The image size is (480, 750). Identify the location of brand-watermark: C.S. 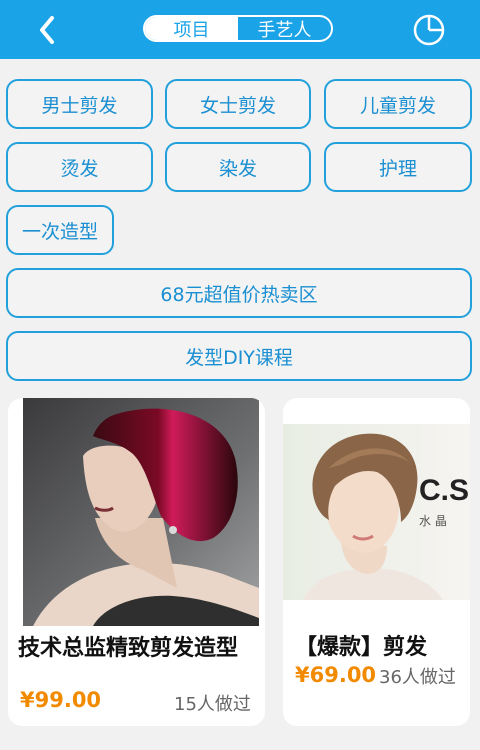
(444, 490).